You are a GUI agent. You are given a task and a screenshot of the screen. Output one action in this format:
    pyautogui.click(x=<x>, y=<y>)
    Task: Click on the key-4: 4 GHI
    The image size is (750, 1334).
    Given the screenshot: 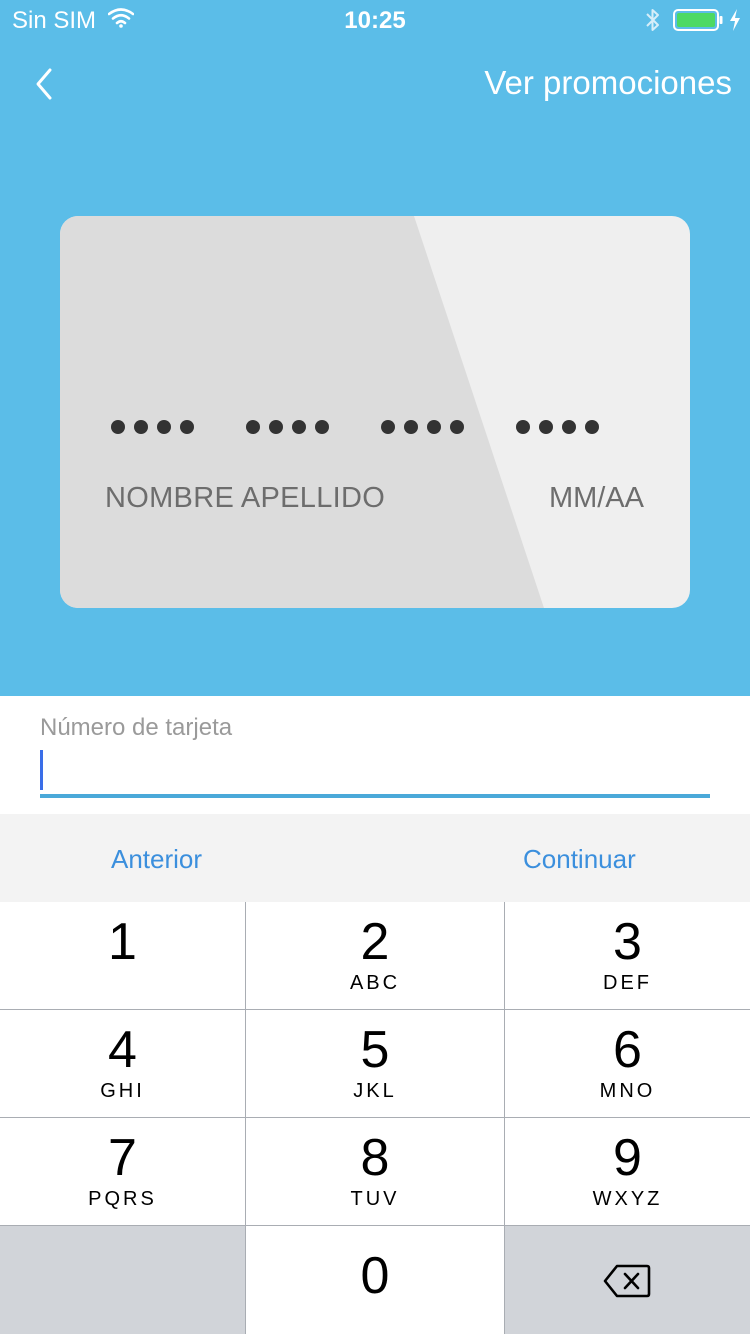 What is the action you would take?
    pyautogui.click(x=122, y=1063)
    